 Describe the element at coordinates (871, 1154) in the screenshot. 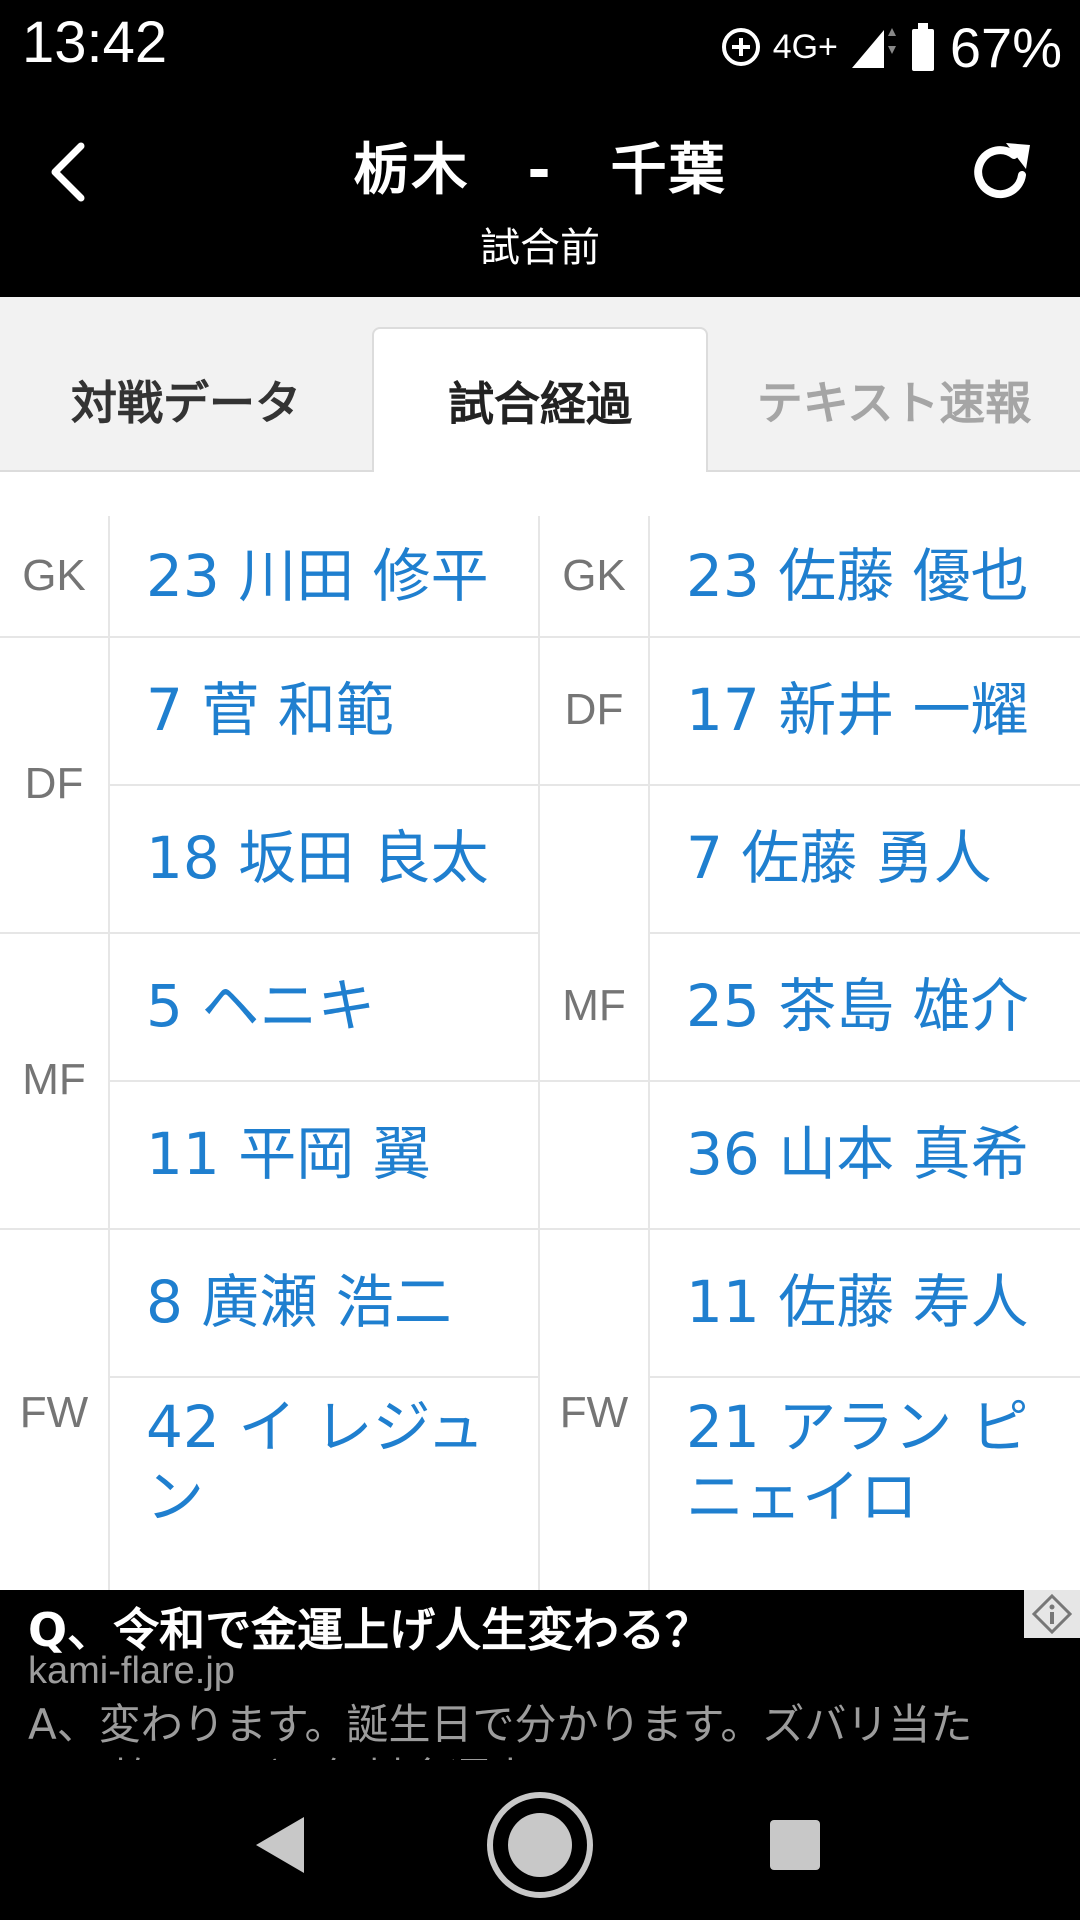

I see `away-player-link: 36 山本 真希` at that location.